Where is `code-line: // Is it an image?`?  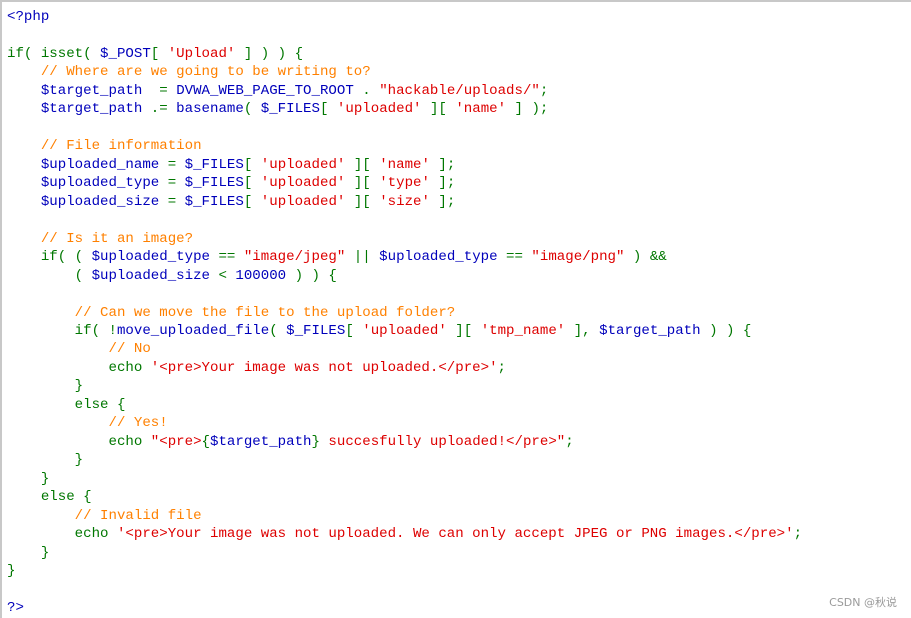 code-line: // Is it an image? is located at coordinates (404, 239).